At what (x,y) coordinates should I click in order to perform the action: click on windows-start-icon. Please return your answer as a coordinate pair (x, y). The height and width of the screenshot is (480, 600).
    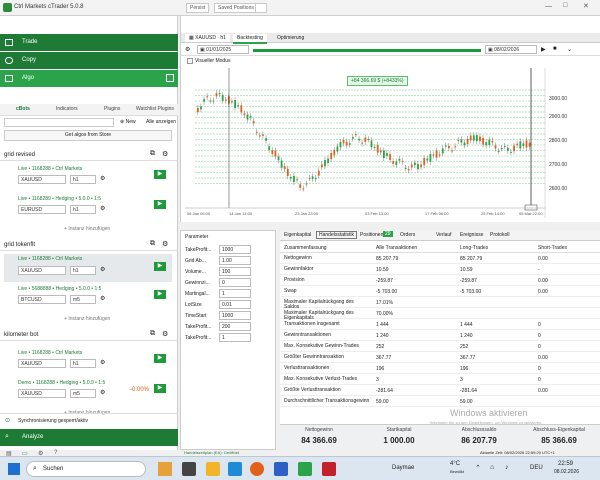
    Looking at the image, I should click on (14, 469).